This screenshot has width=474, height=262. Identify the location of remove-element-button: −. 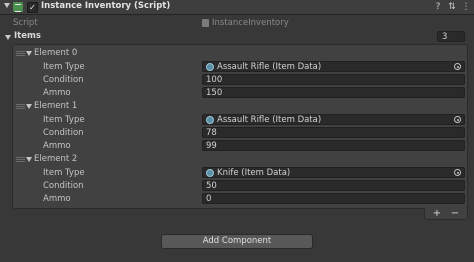
(455, 213).